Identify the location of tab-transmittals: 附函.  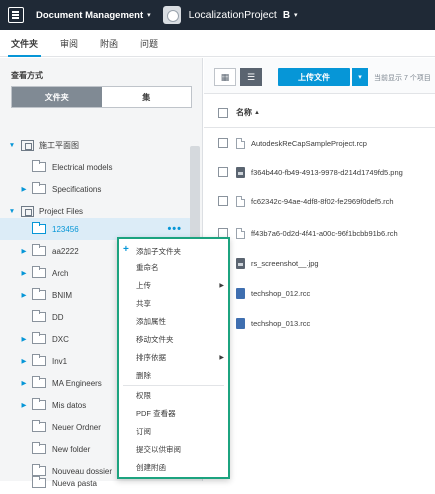
(109, 43).